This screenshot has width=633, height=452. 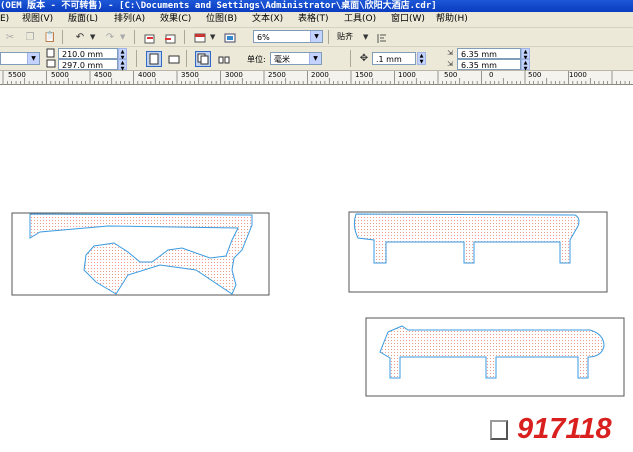 What do you see at coordinates (365, 37) in the screenshot?
I see `snap-dropdown-icon: ▼` at bounding box center [365, 37].